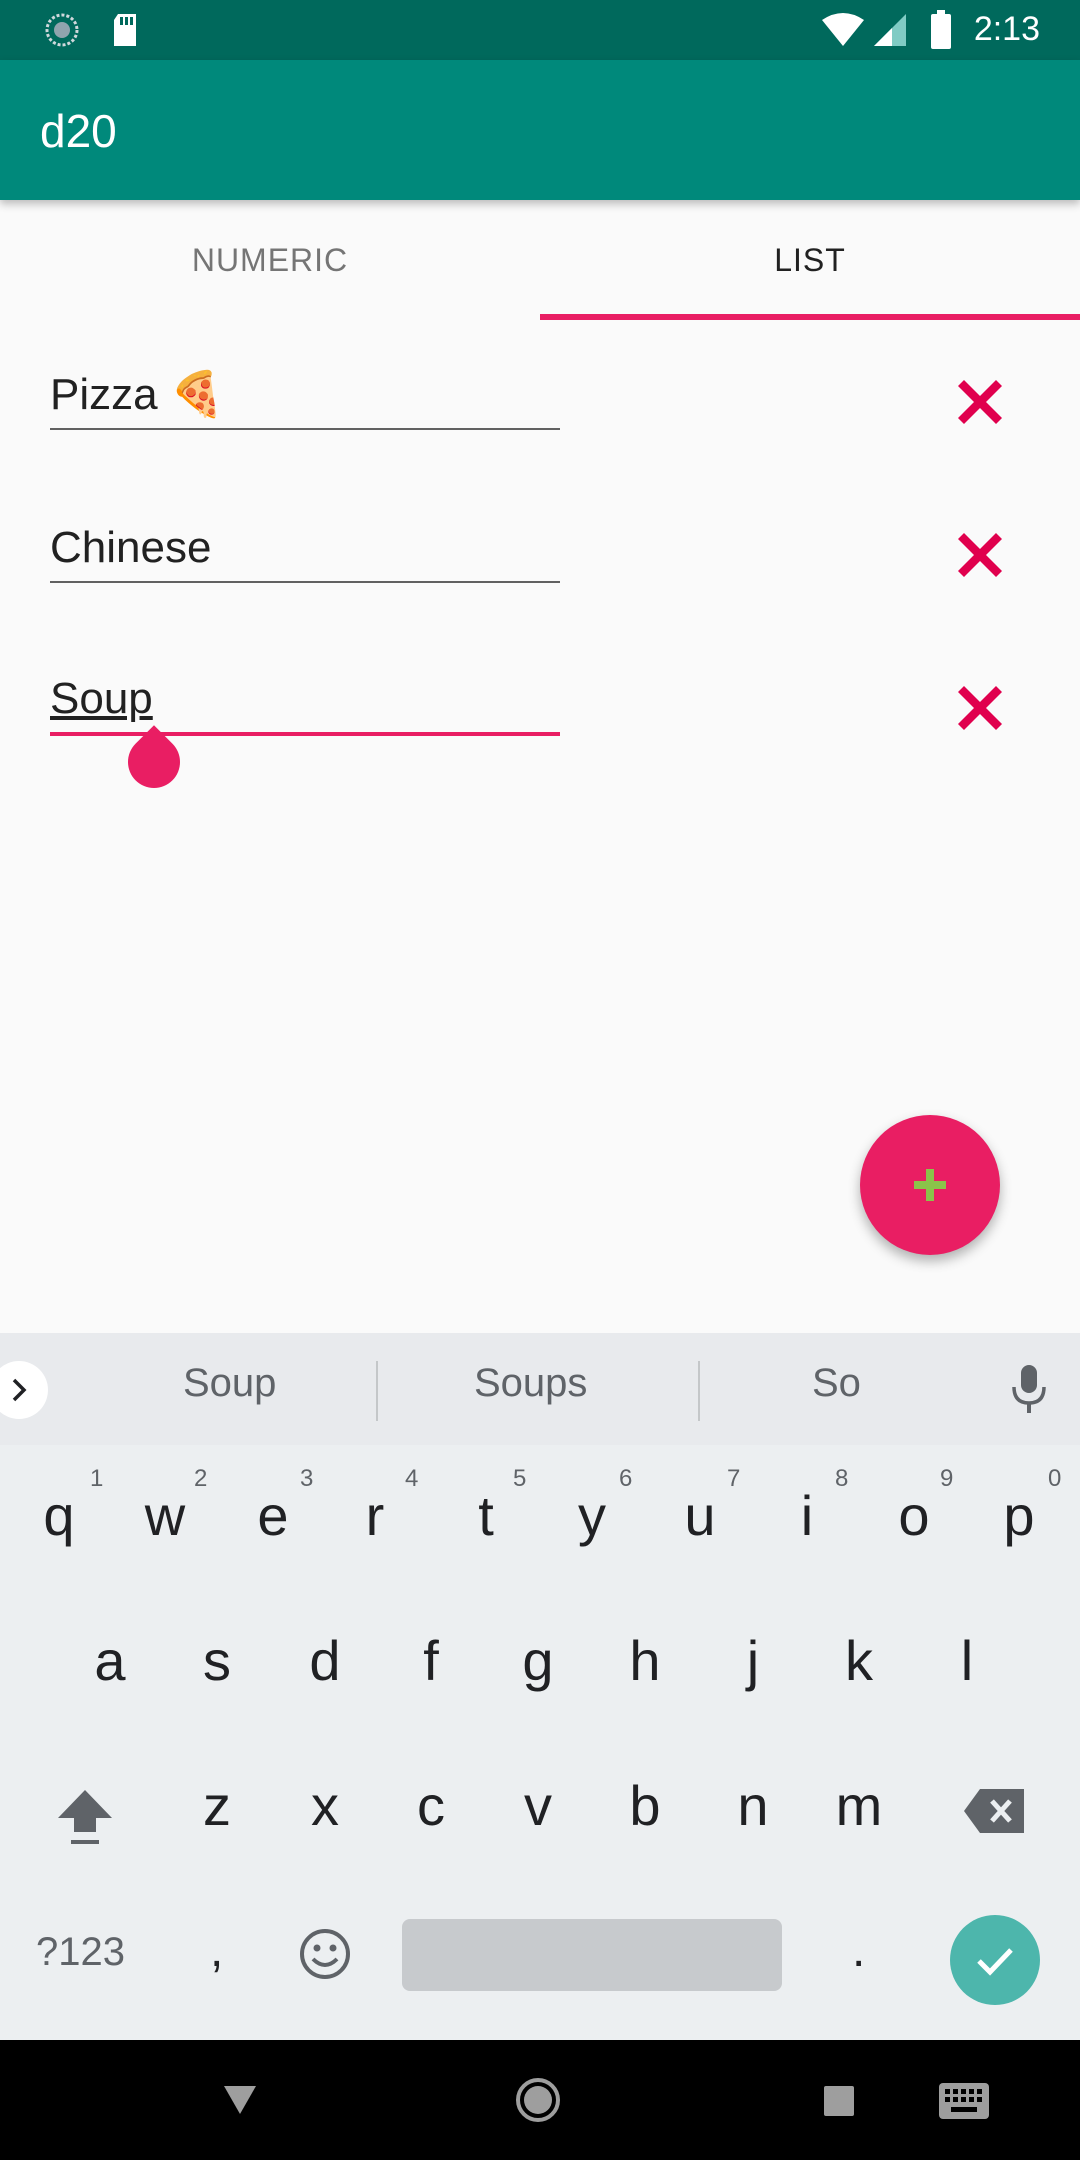 The height and width of the screenshot is (2160, 1080). What do you see at coordinates (530, 1383) in the screenshot?
I see `suggestion-2: Soups` at bounding box center [530, 1383].